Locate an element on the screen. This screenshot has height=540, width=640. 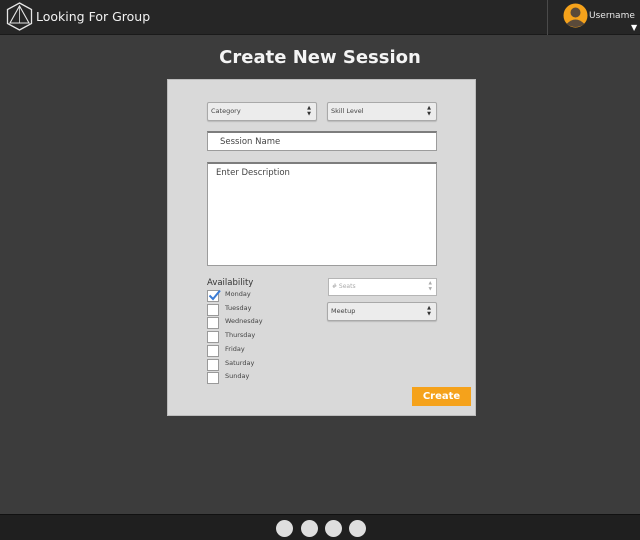
availability-day-row: Monday is located at coordinates (267, 296).